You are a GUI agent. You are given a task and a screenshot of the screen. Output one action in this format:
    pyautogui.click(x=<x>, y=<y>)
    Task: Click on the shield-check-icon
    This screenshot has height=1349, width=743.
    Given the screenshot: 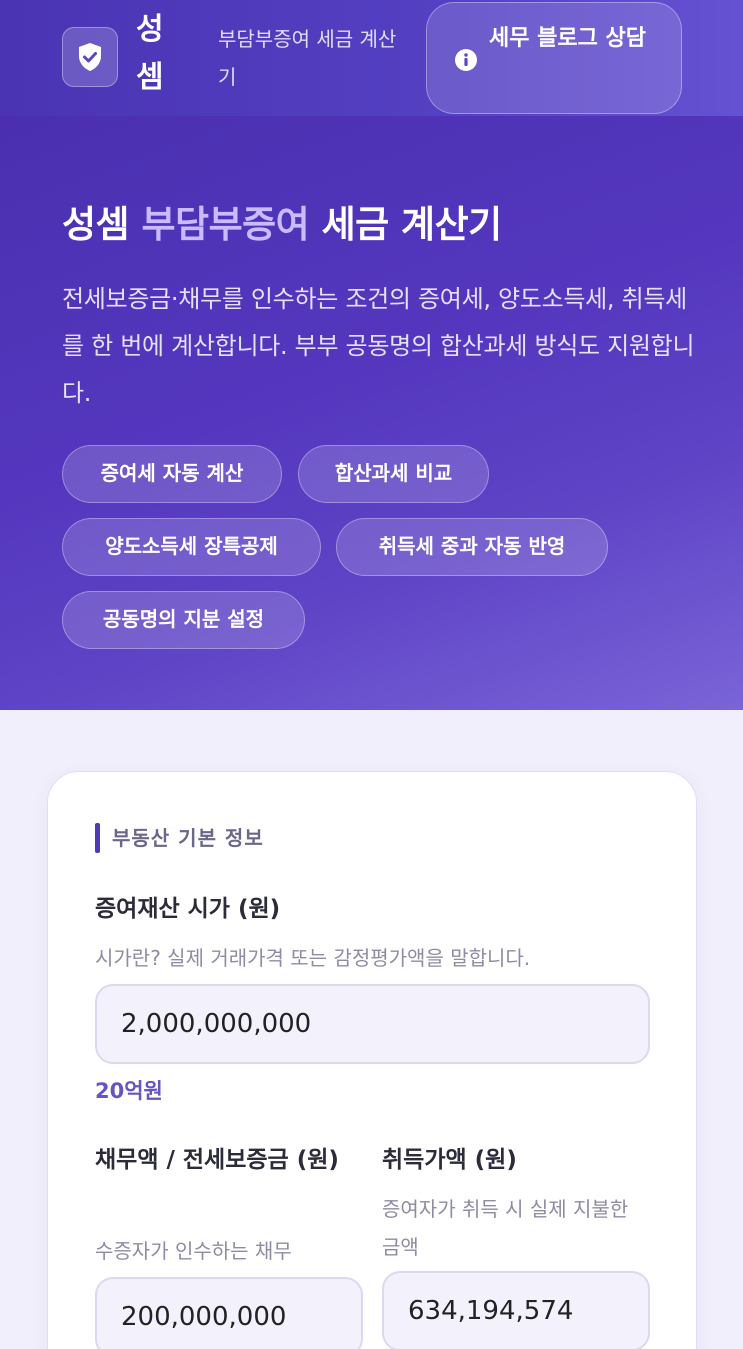 What is the action you would take?
    pyautogui.click(x=90, y=57)
    